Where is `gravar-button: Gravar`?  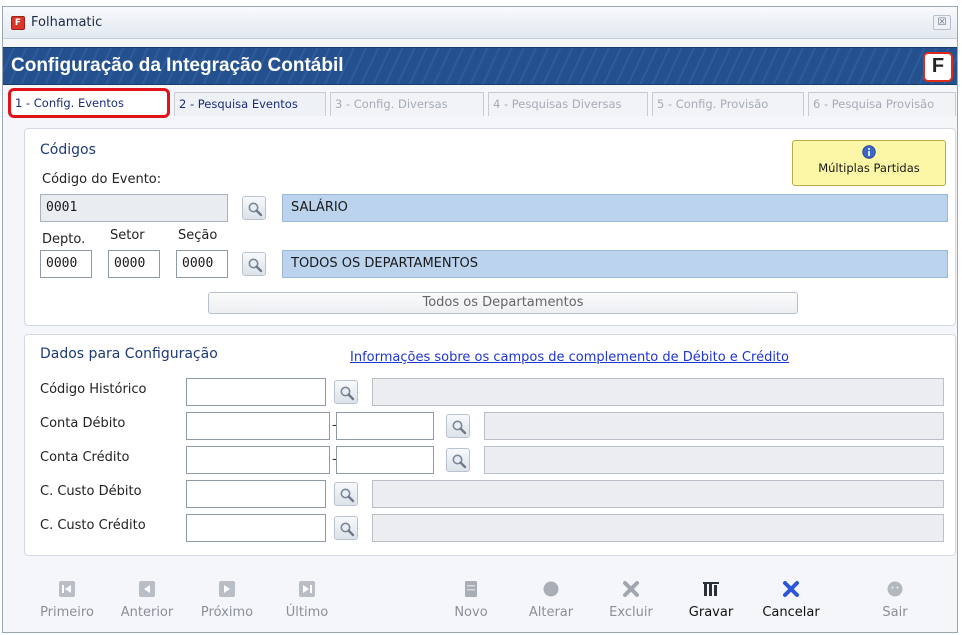 gravar-button: Gravar is located at coordinates (711, 601).